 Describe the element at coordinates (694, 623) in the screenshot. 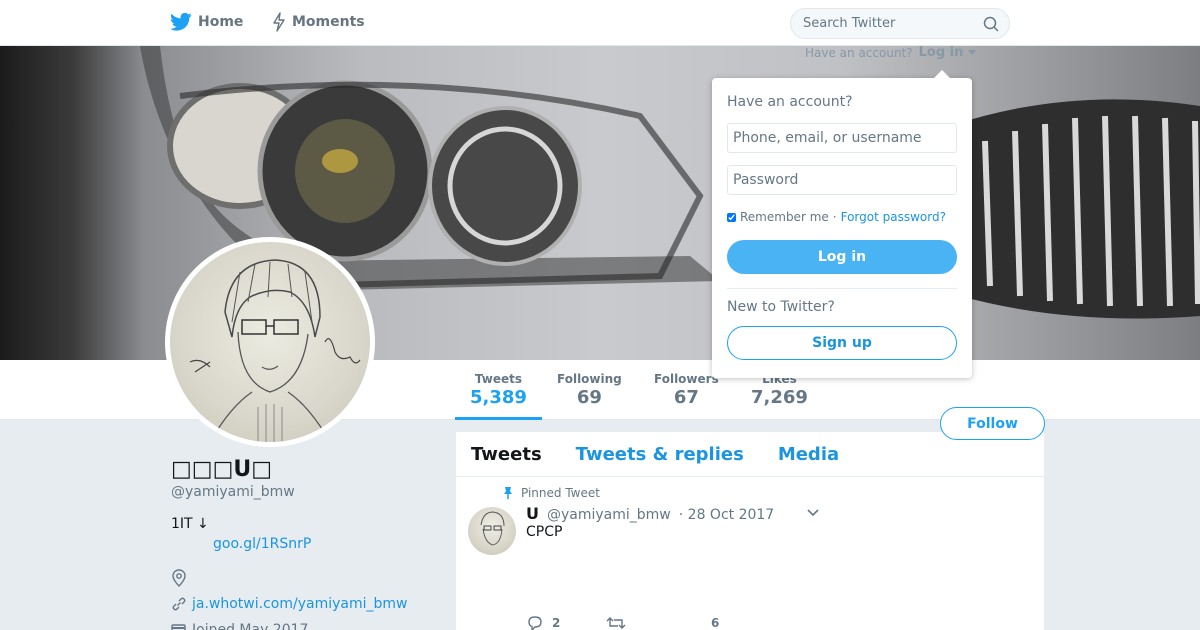

I see `heart-icon` at that location.